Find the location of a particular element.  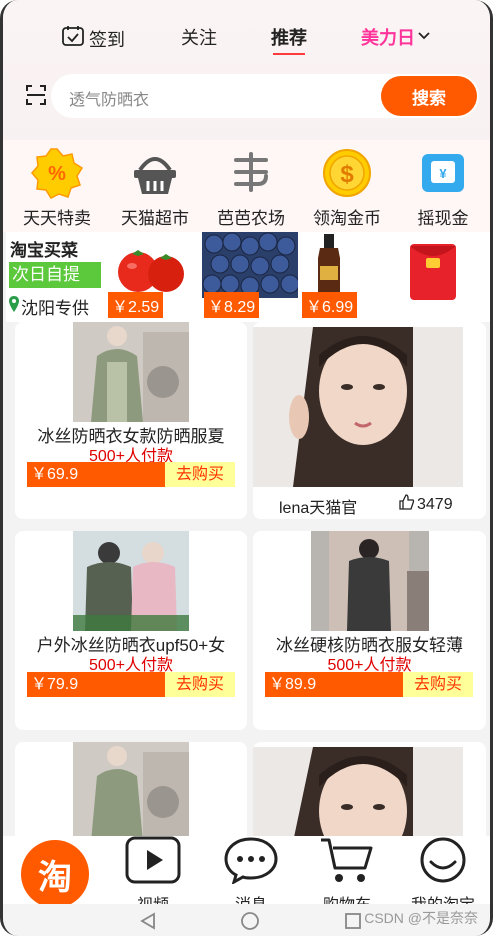

product-price: ￥79.9 is located at coordinates (96, 684).